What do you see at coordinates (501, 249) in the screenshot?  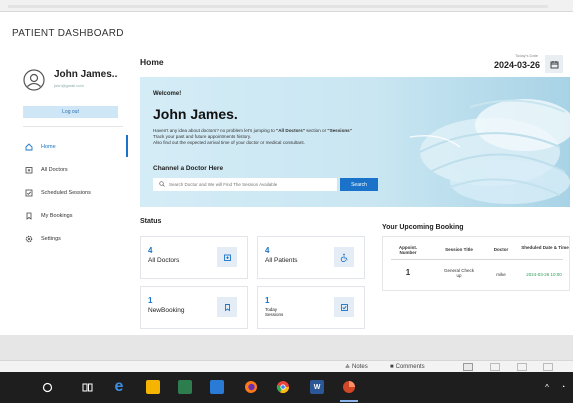 I see `column-header: Doctor` at bounding box center [501, 249].